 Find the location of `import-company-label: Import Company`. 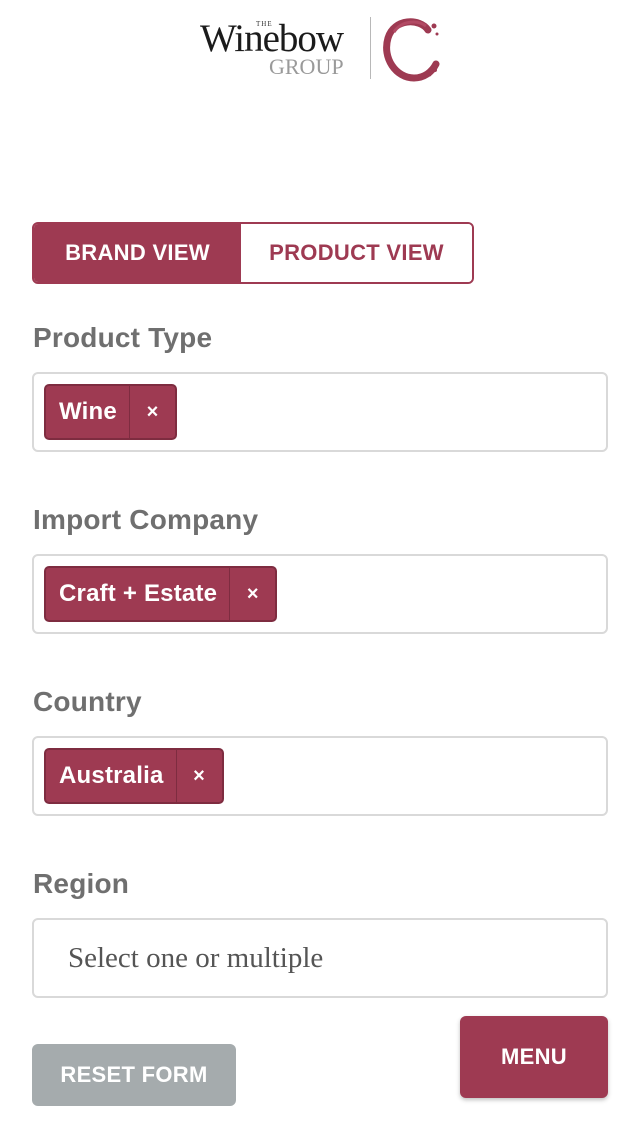

import-company-label: Import Company is located at coordinates (146, 519).